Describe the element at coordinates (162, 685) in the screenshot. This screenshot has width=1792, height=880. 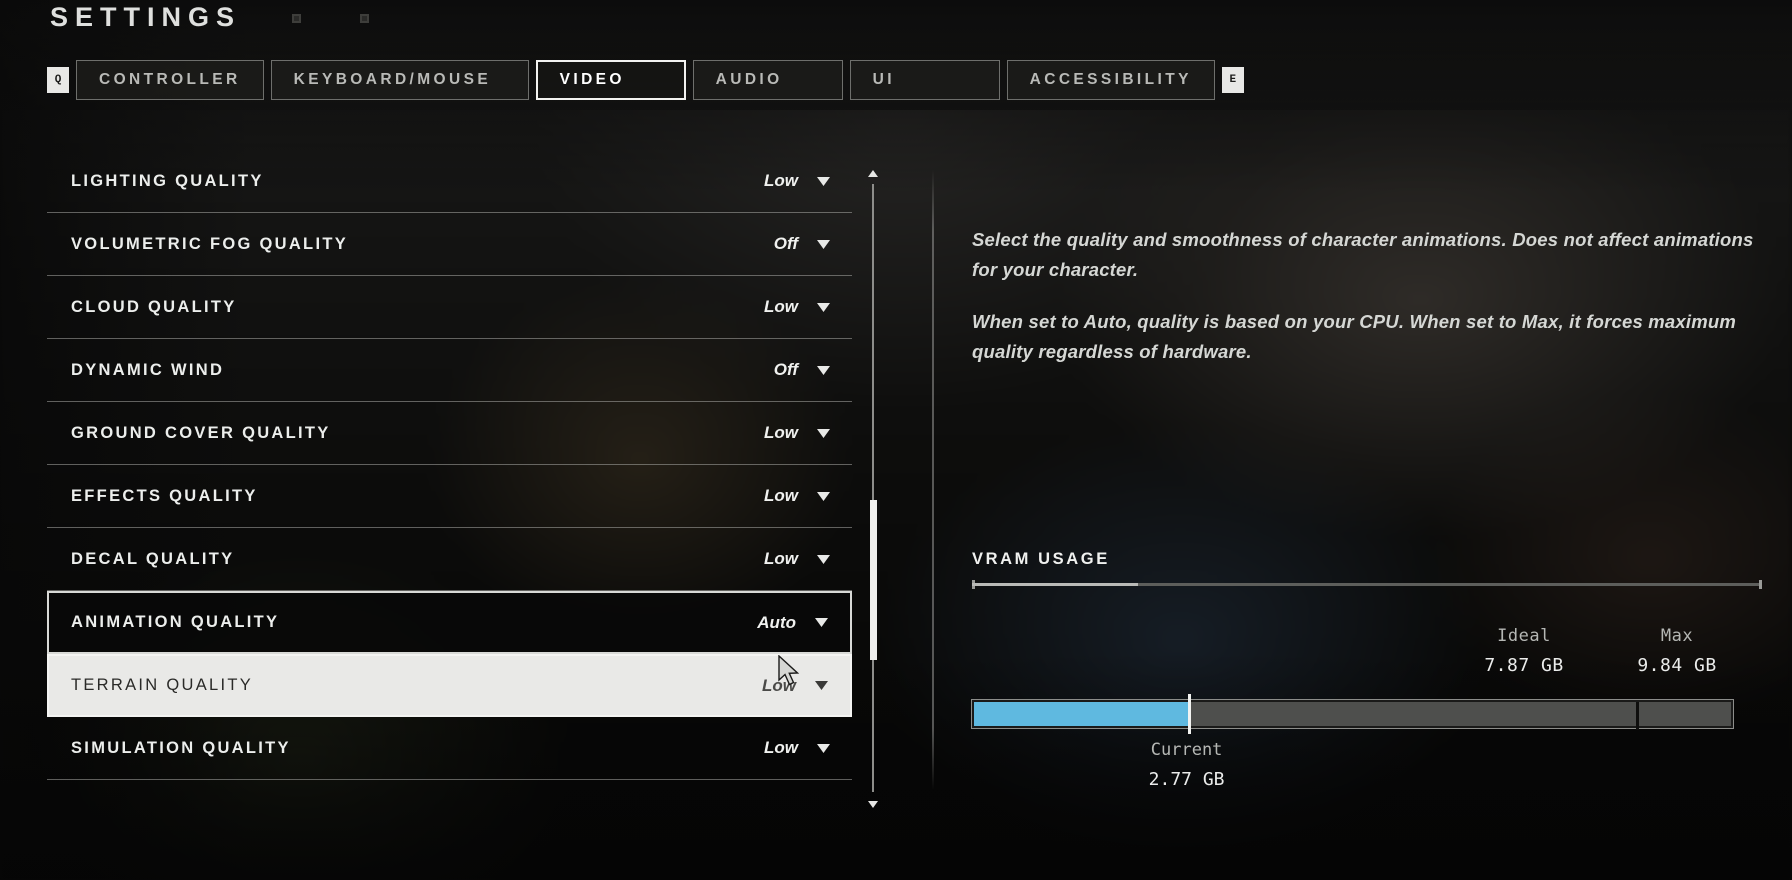
I see `setting-label: TERRAIN QUALITY` at that location.